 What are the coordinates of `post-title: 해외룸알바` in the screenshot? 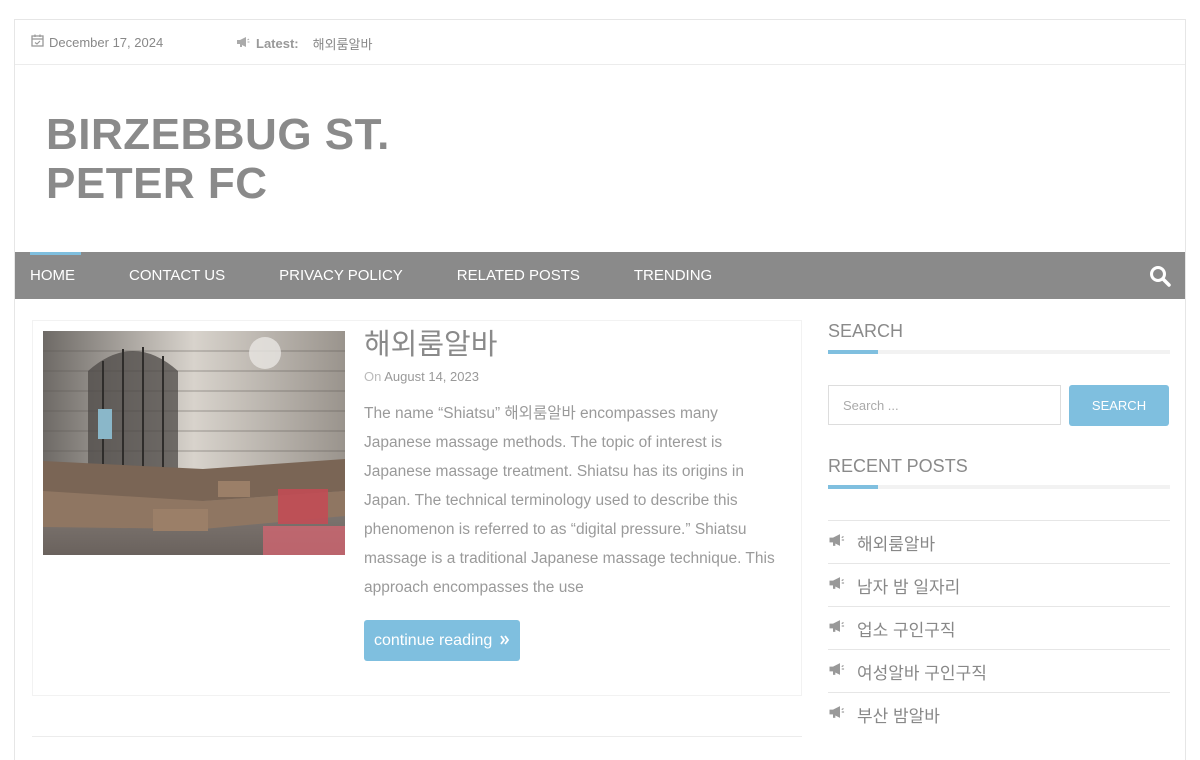 It's located at (430, 342).